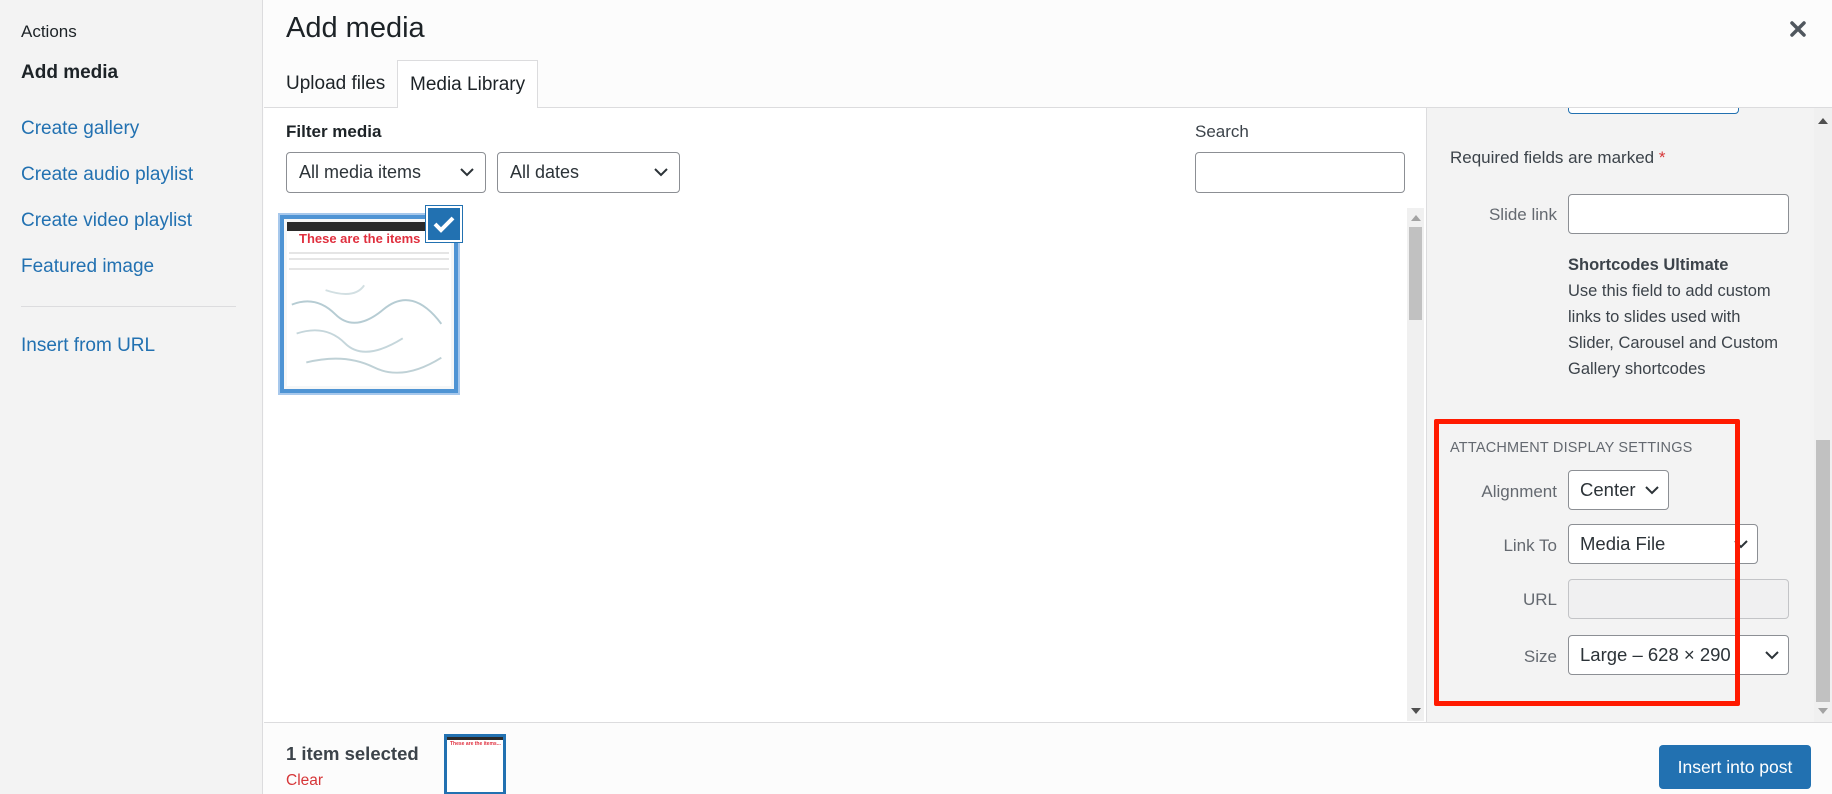 The image size is (1832, 794). Describe the element at coordinates (352, 753) in the screenshot. I see `selection-count: 1 item selected` at that location.